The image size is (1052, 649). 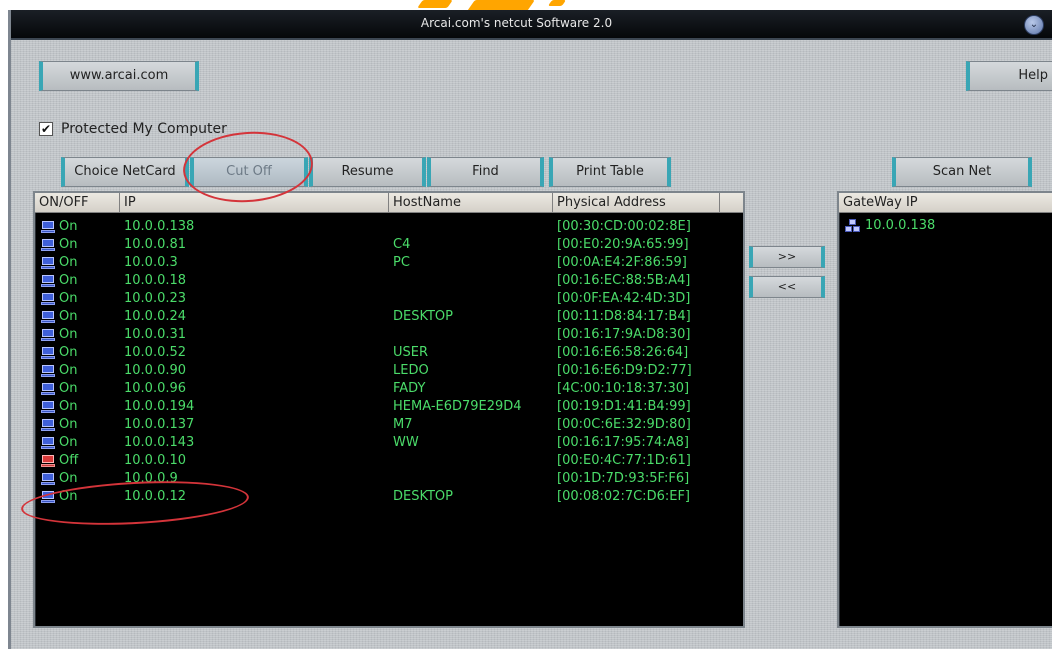 I want to click on move-from-gateway-button: <<, so click(x=787, y=287).